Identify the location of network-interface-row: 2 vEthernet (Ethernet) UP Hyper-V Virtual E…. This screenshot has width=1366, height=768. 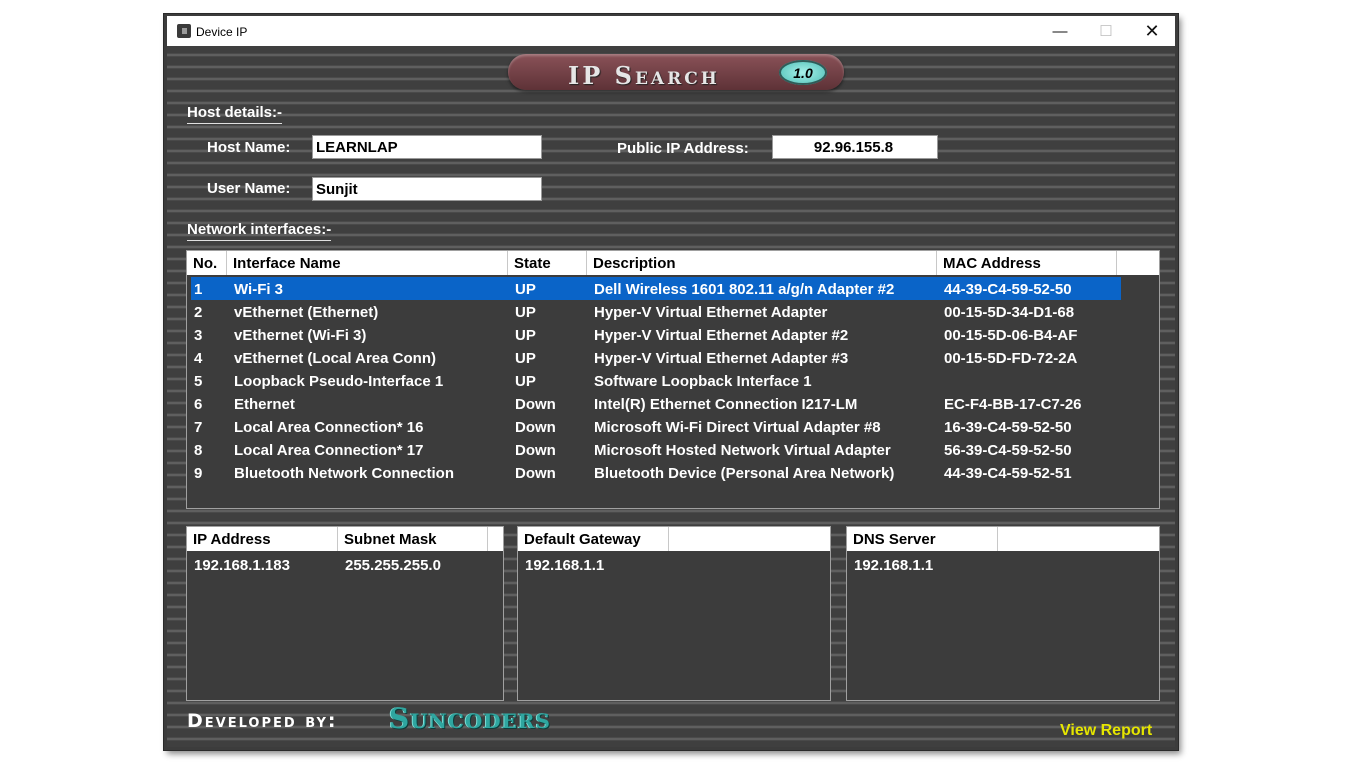
(656, 311).